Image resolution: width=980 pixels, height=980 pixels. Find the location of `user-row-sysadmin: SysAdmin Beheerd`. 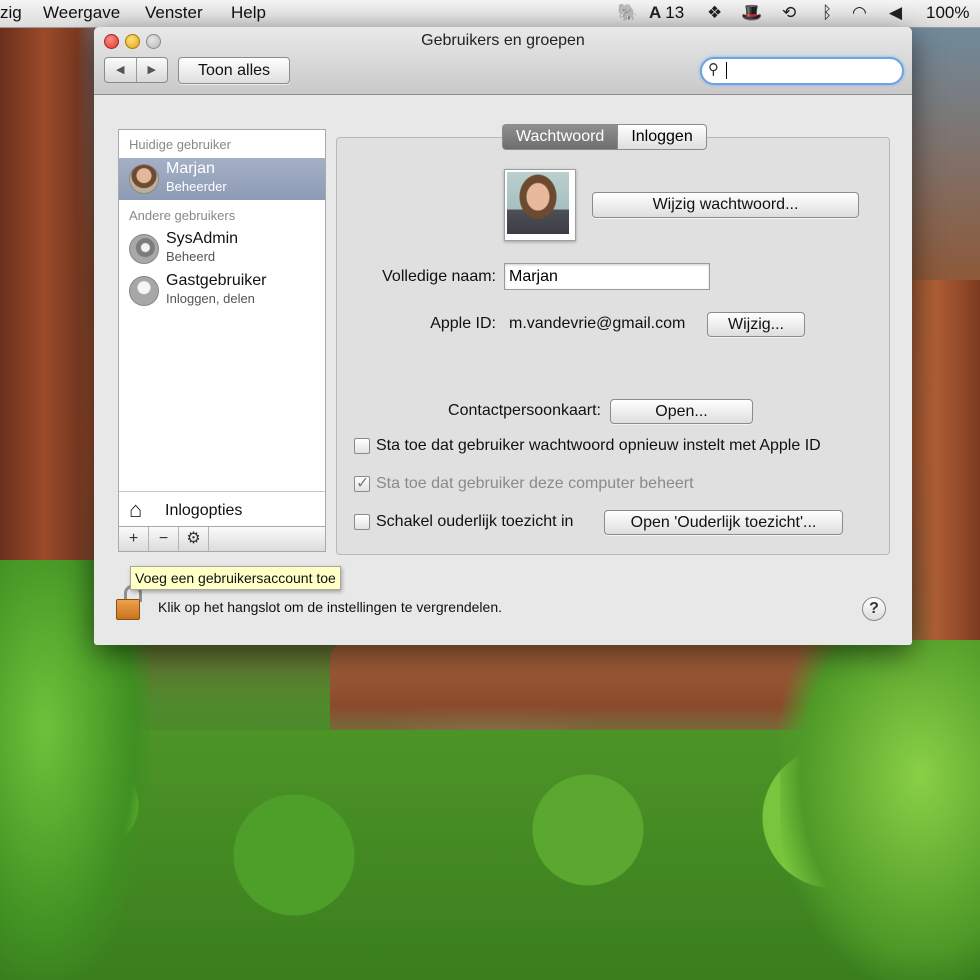

user-row-sysadmin: SysAdmin Beheerd is located at coordinates (222, 249).